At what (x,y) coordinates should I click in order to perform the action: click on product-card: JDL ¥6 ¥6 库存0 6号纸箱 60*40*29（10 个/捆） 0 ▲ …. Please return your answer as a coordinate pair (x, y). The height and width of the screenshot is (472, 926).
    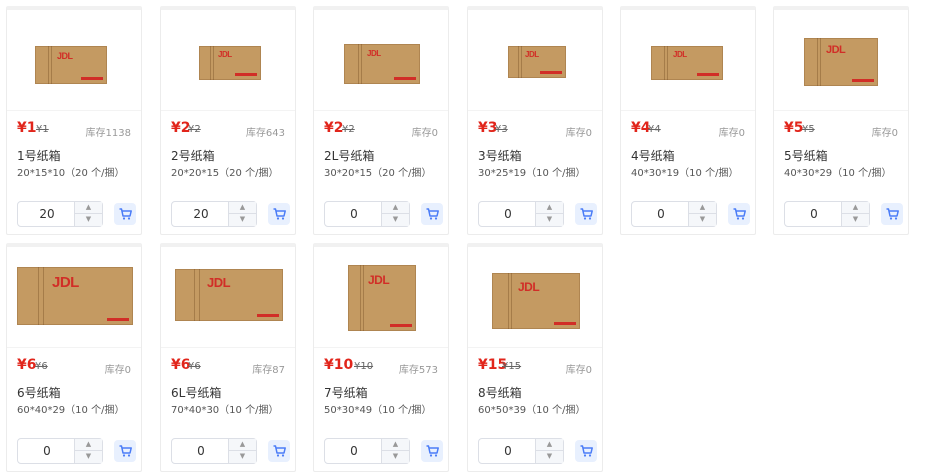
    Looking at the image, I should click on (74, 357).